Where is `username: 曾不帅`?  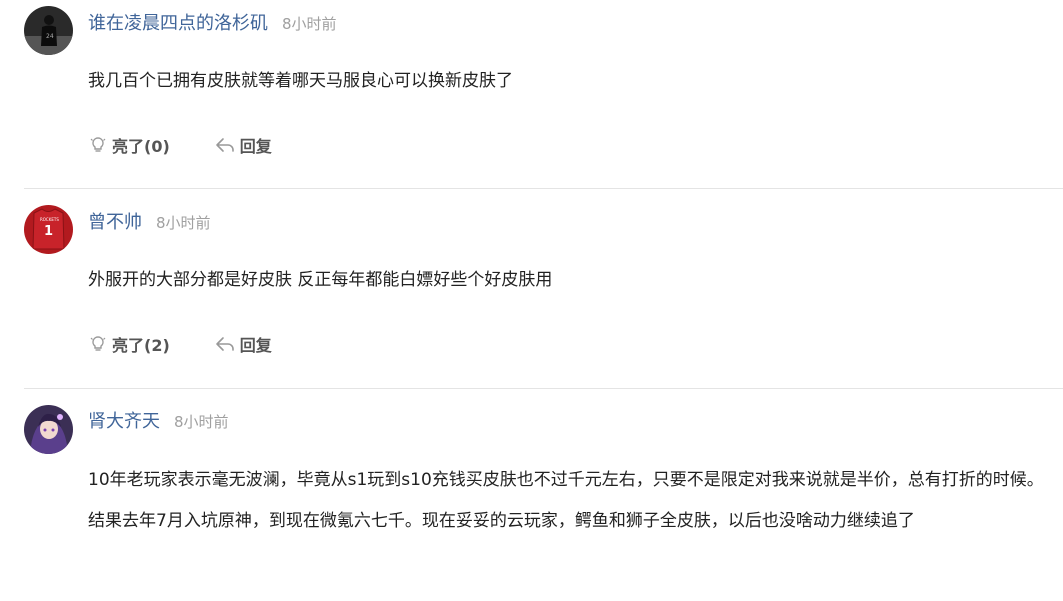 username: 曾不帅 is located at coordinates (115, 222).